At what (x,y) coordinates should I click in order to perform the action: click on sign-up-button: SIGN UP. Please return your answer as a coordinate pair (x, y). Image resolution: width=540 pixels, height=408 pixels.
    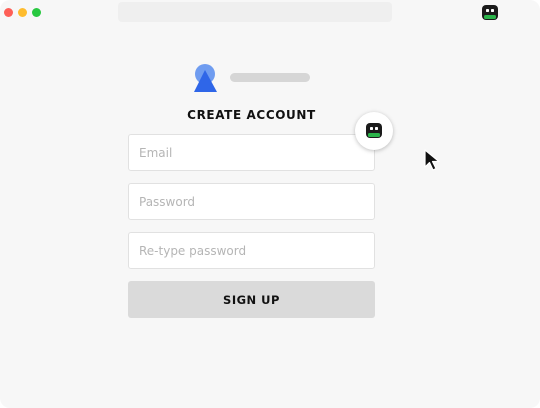
    Looking at the image, I should click on (251, 299).